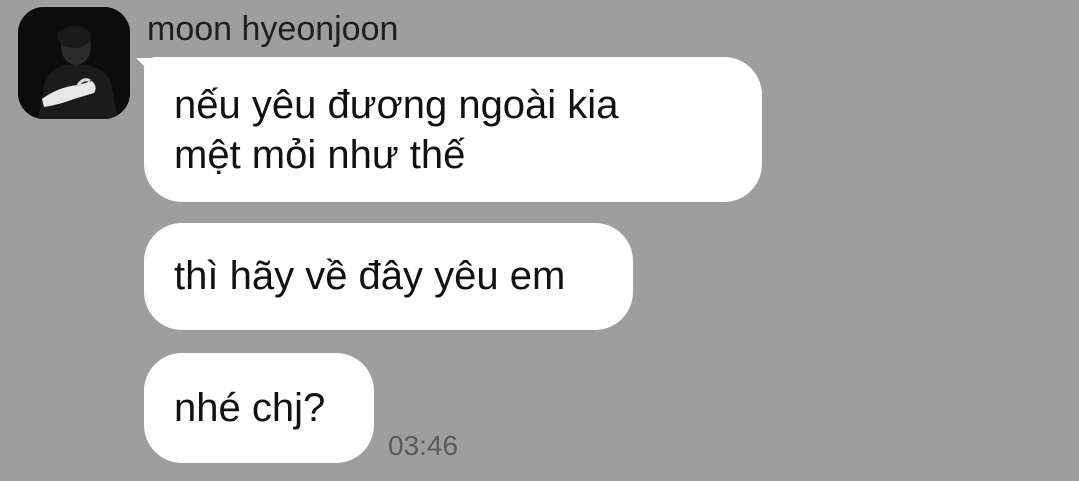 Image resolution: width=1079 pixels, height=481 pixels. What do you see at coordinates (250, 408) in the screenshot?
I see `message-text: nhé chj?` at bounding box center [250, 408].